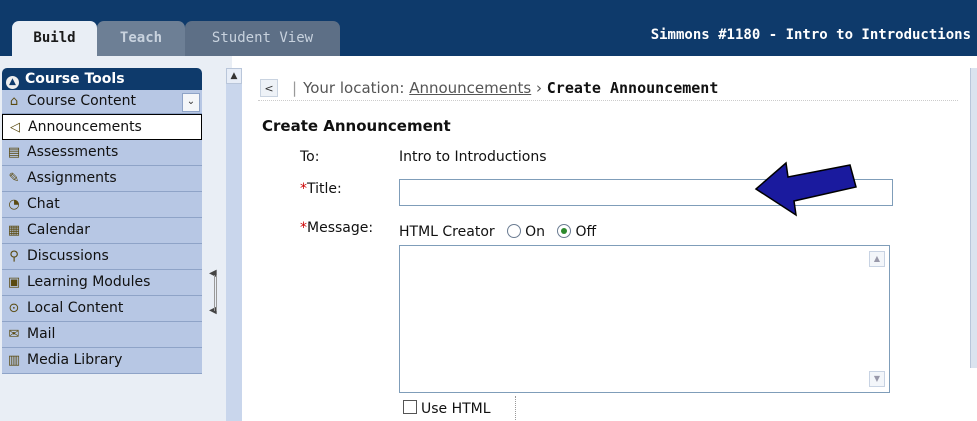 This screenshot has width=977, height=421. What do you see at coordinates (340, 228) in the screenshot?
I see `message-label-text: Message:` at bounding box center [340, 228].